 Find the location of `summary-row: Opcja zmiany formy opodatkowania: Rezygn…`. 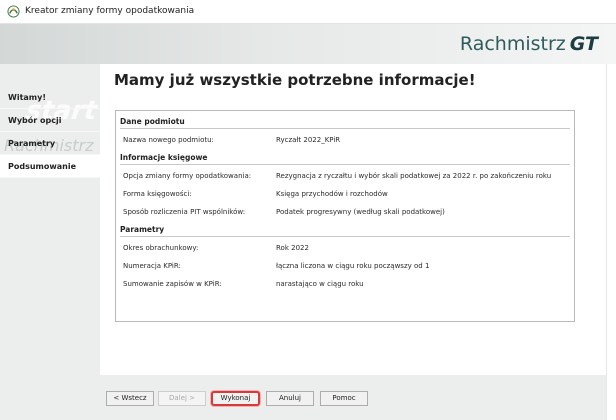

summary-row: Opcja zmiany formy opodatkowania: Rezygn… is located at coordinates (345, 176).